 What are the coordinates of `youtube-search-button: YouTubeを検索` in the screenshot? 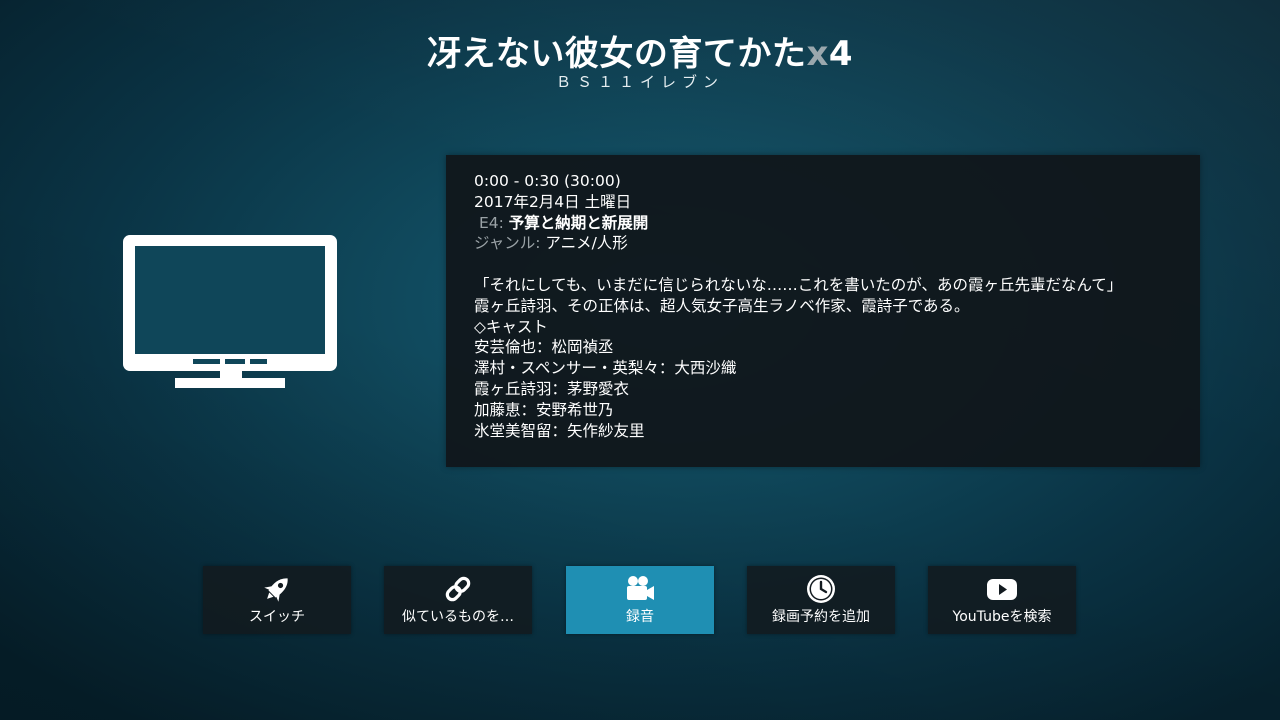 It's located at (1002, 600).